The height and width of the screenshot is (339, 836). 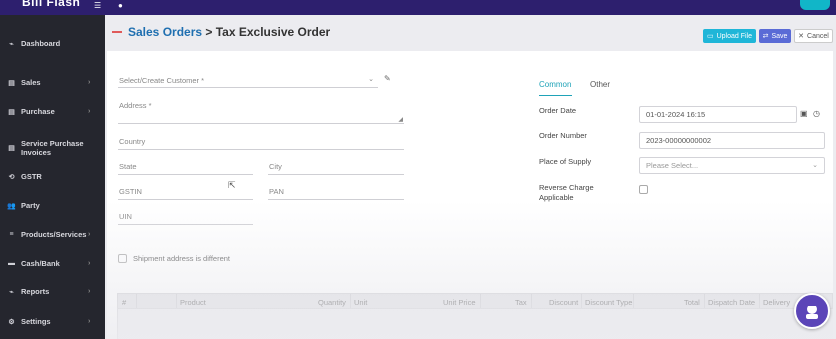 What do you see at coordinates (11, 177) in the screenshot?
I see `refresh-icon: ⟲` at bounding box center [11, 177].